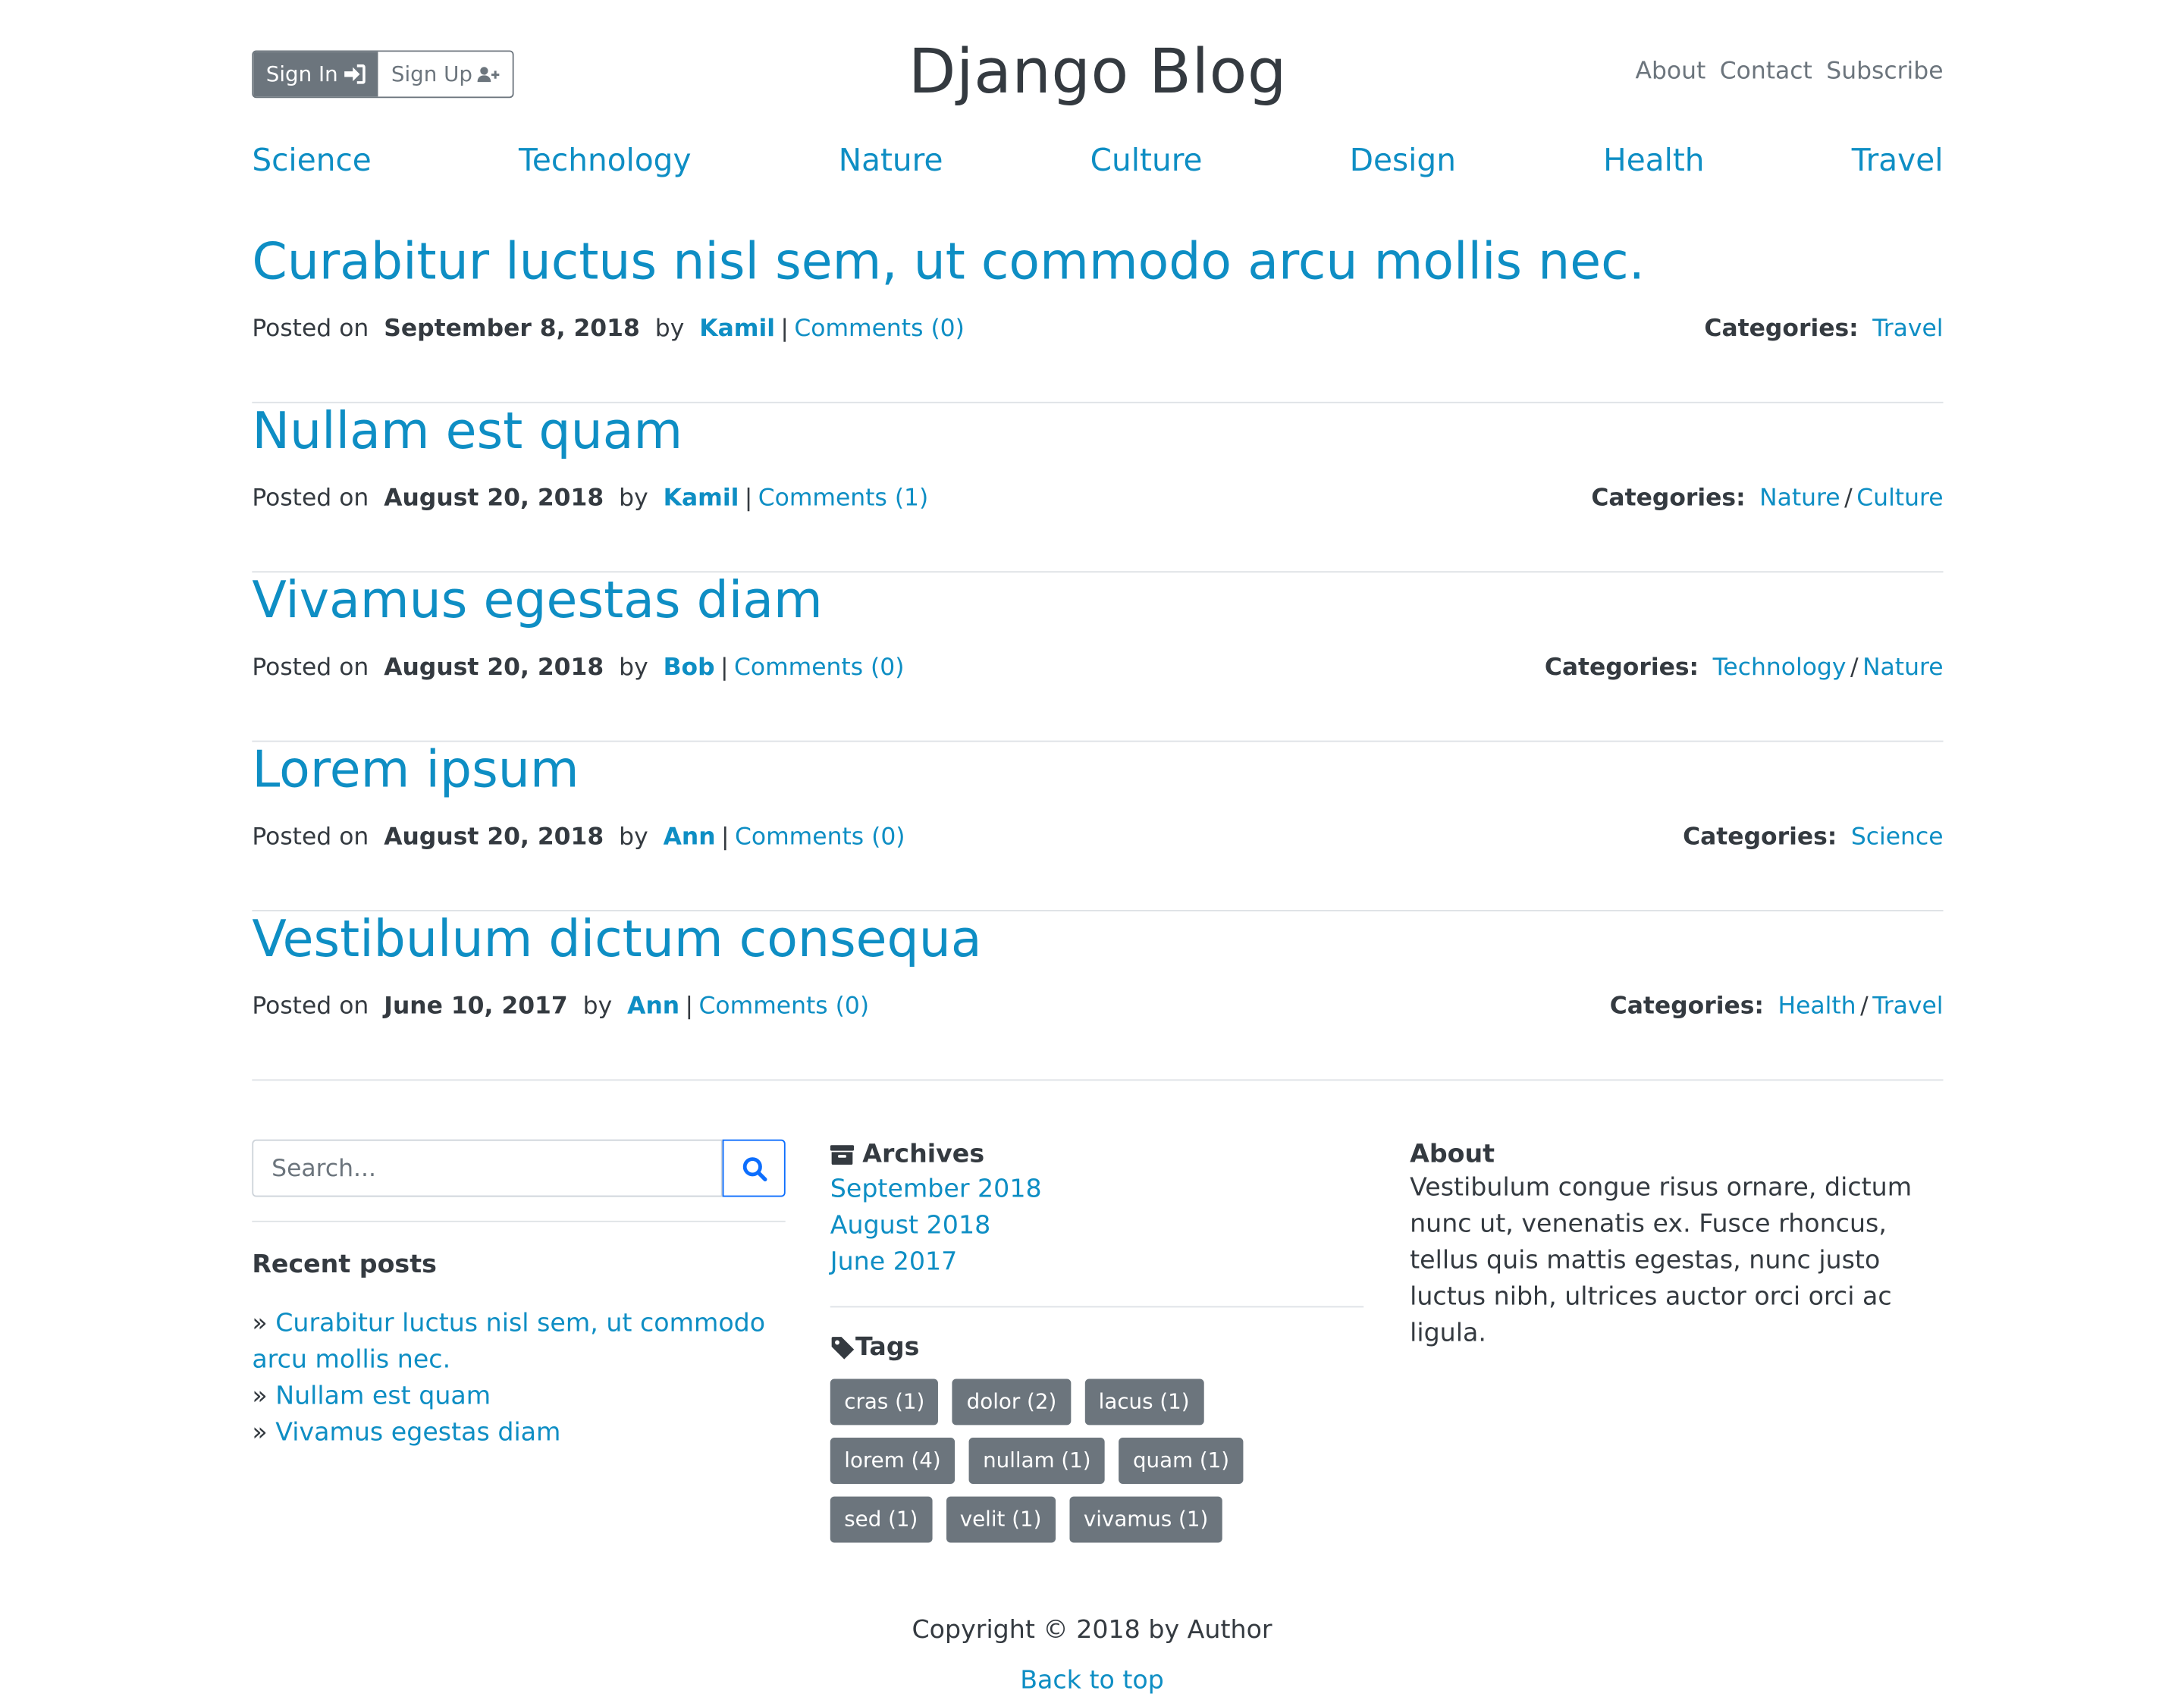  What do you see at coordinates (467, 432) in the screenshot?
I see `post-title: Nullam est quam` at bounding box center [467, 432].